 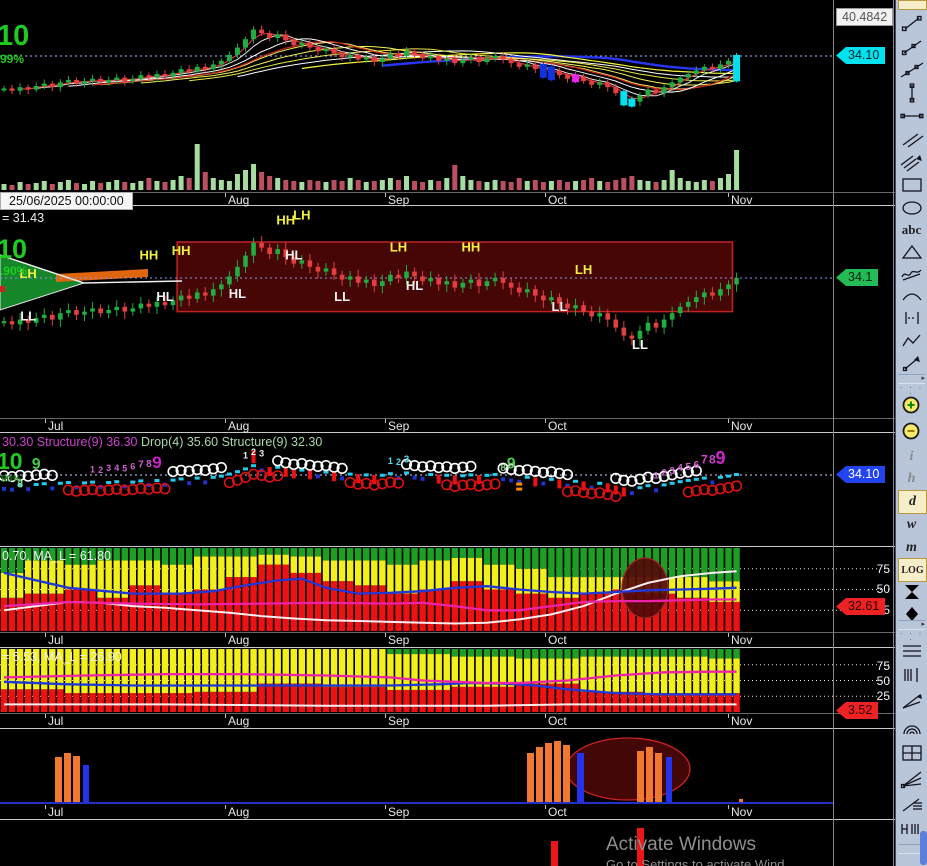 What do you see at coordinates (11, 461) in the screenshot?
I see `ticker-symbol-p3: 10` at bounding box center [11, 461].